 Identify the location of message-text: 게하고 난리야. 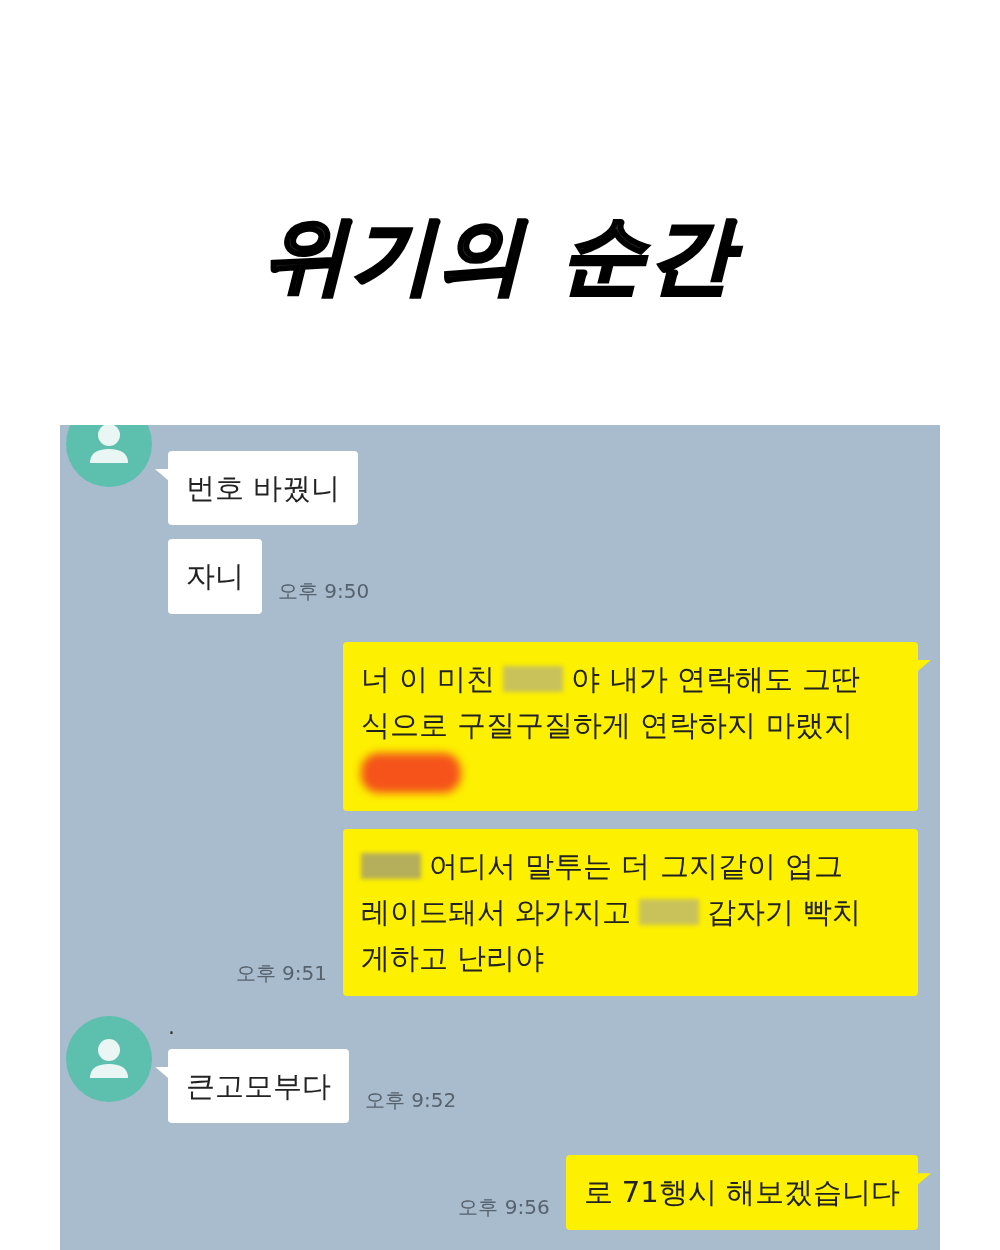
(453, 959).